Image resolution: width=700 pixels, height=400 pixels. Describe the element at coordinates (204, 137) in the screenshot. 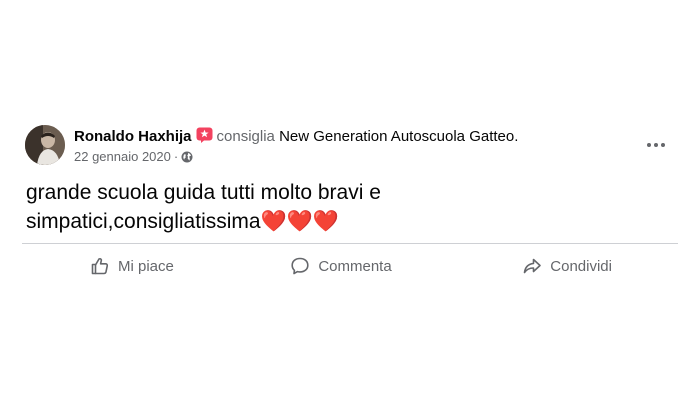

I see `recommend-badge-icon` at that location.